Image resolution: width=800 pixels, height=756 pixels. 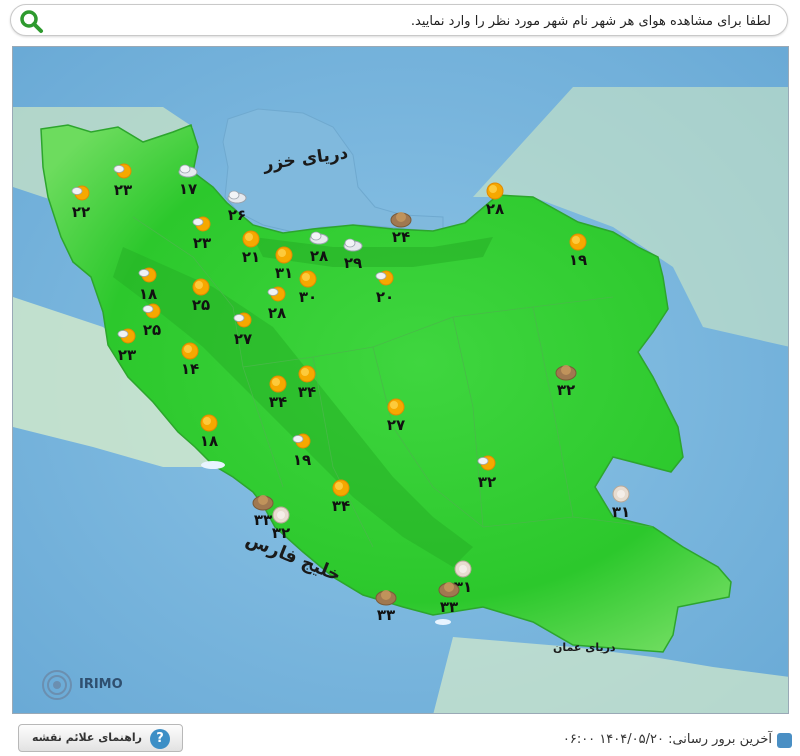 What do you see at coordinates (784, 740) in the screenshot?
I see `update-icon` at bounding box center [784, 740].